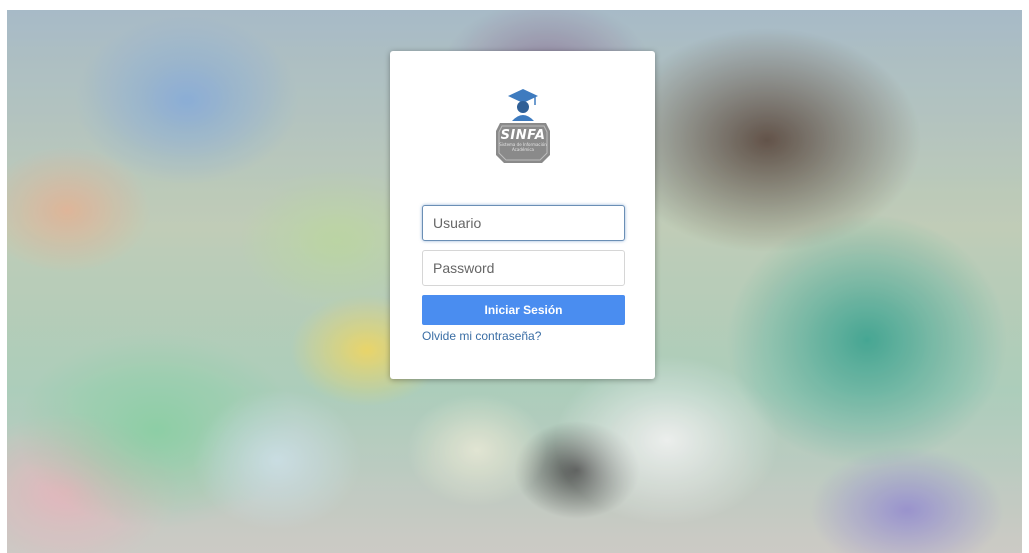 This screenshot has width=1029, height=553. What do you see at coordinates (481, 336) in the screenshot?
I see `forgot-password-link: Olvide mi contraseña?` at bounding box center [481, 336].